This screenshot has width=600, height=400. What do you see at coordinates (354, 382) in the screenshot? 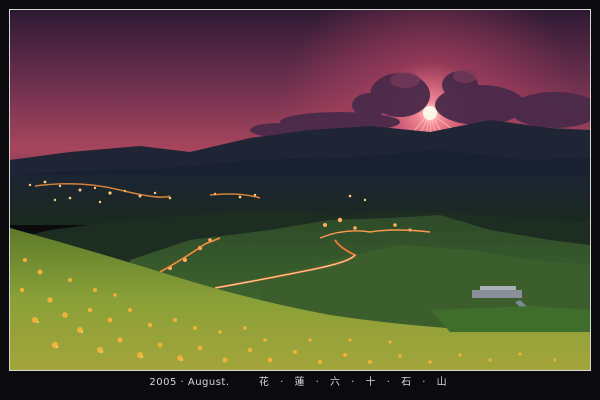
I see `caption-location: 花 · 蓮 · 六 · 十 · 石 · 山` at bounding box center [354, 382].